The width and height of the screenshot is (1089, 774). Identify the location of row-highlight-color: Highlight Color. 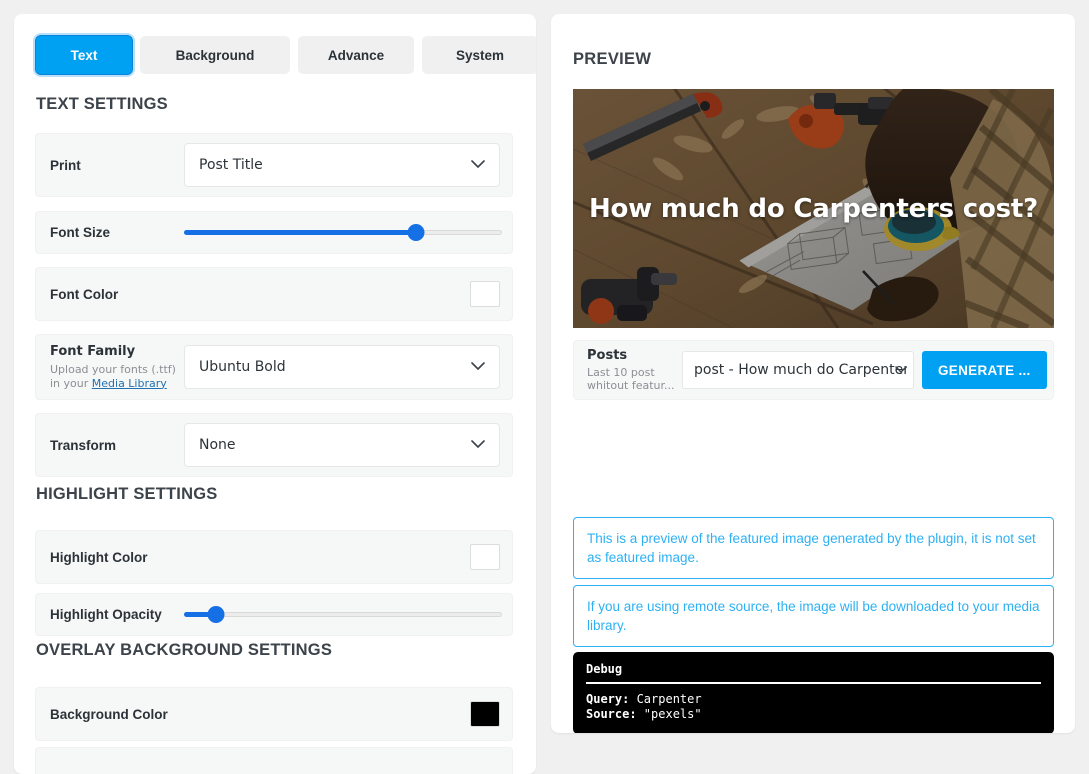
(274, 557).